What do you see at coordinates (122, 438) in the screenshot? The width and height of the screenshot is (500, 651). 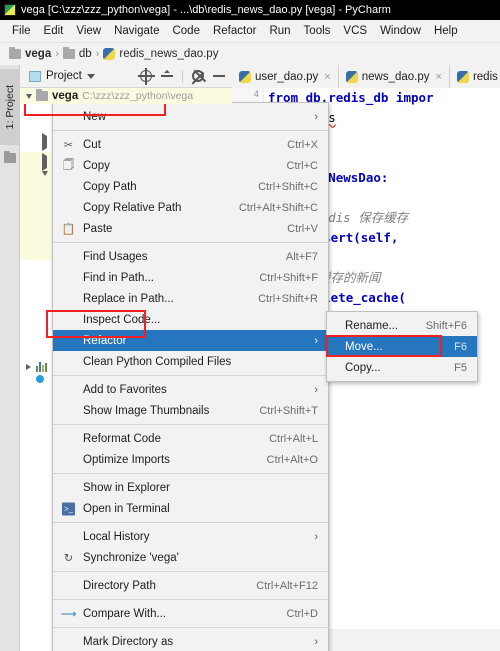 I see `menu-item-label: Reformat Code` at bounding box center [122, 438].